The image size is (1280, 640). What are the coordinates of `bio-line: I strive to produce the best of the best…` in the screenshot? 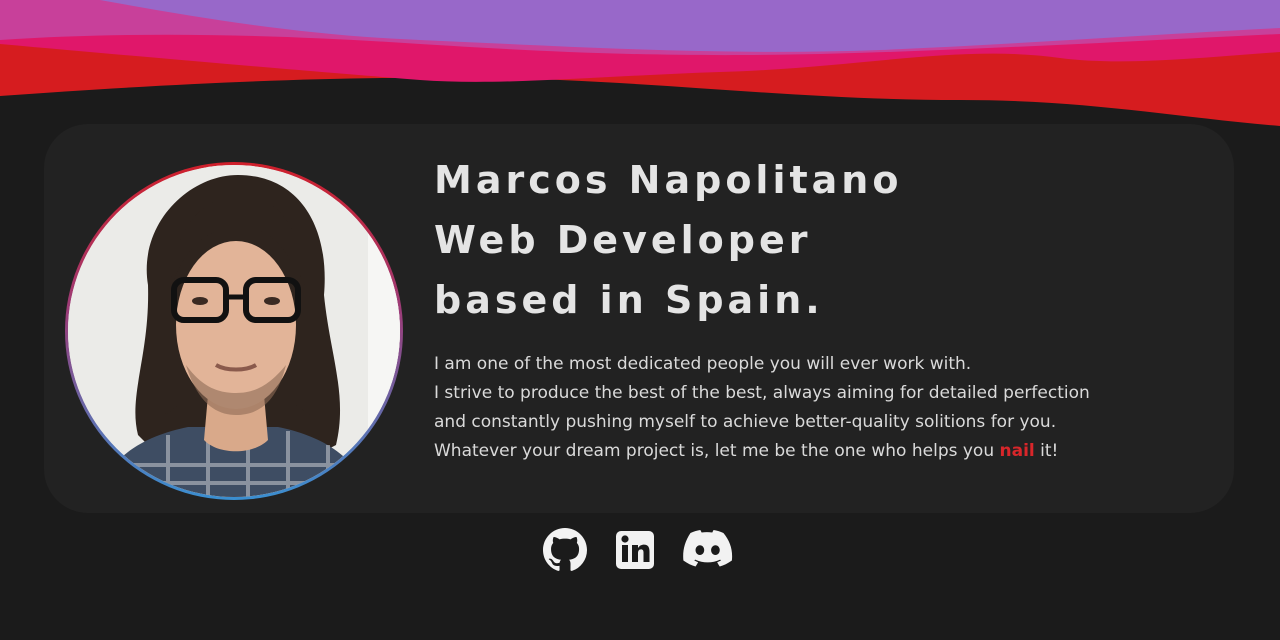 It's located at (762, 393).